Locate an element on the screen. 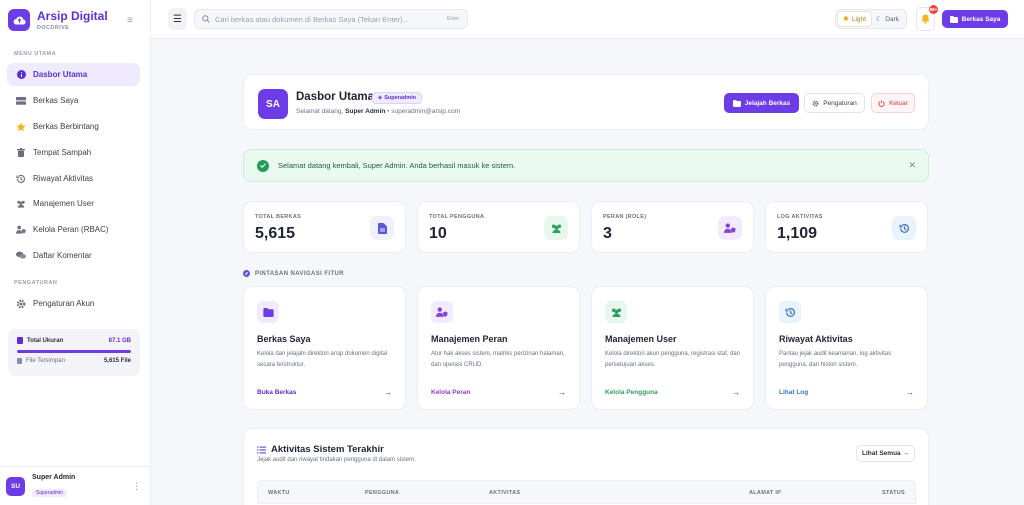  explore-files-button: Jelajah Berkas is located at coordinates (761, 103).